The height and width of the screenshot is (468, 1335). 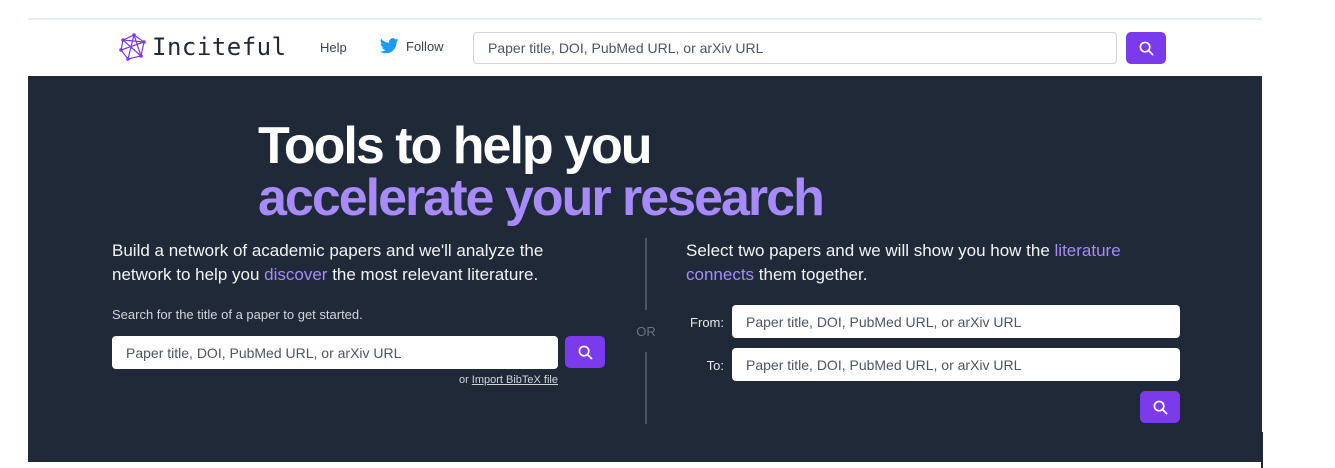 I want to click on discover-desc-text-end: the most relevant literature., so click(x=433, y=274).